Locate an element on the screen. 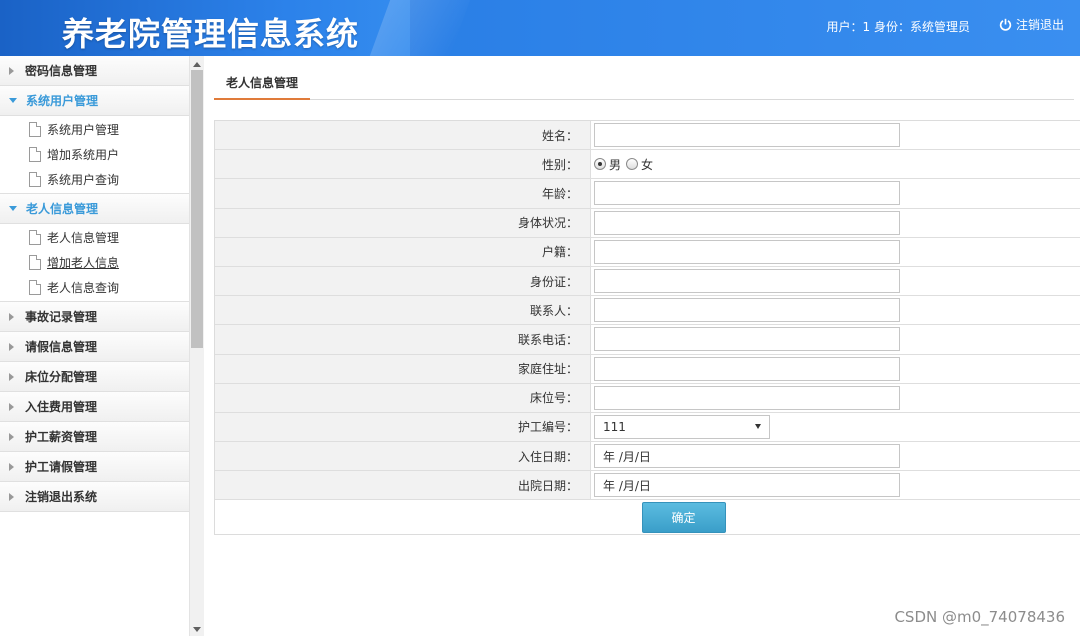  form-row-idcard: 身份证： is located at coordinates (647, 281).